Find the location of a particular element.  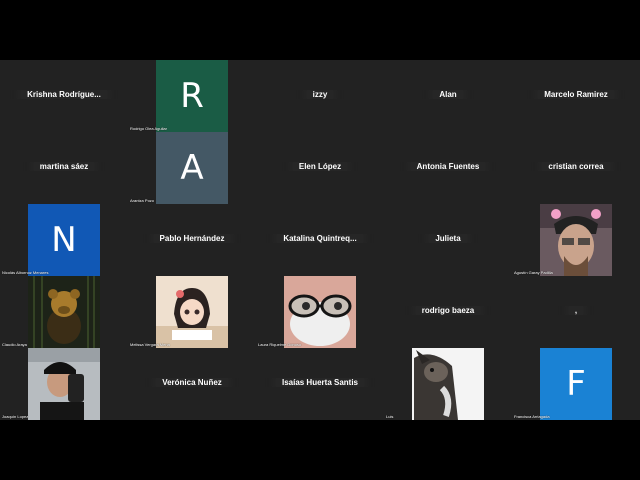

participant-name: Isaías Huerta Santis is located at coordinates (320, 382).